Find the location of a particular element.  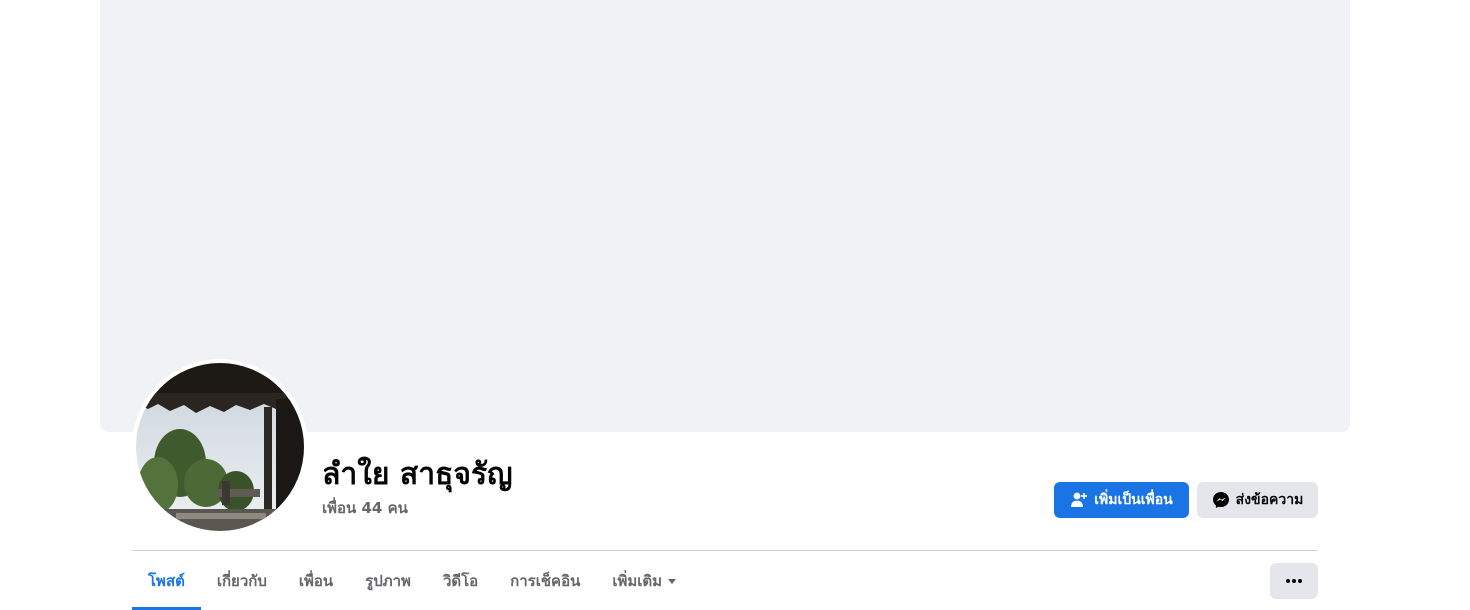

ellipsis-icon is located at coordinates (1294, 581).